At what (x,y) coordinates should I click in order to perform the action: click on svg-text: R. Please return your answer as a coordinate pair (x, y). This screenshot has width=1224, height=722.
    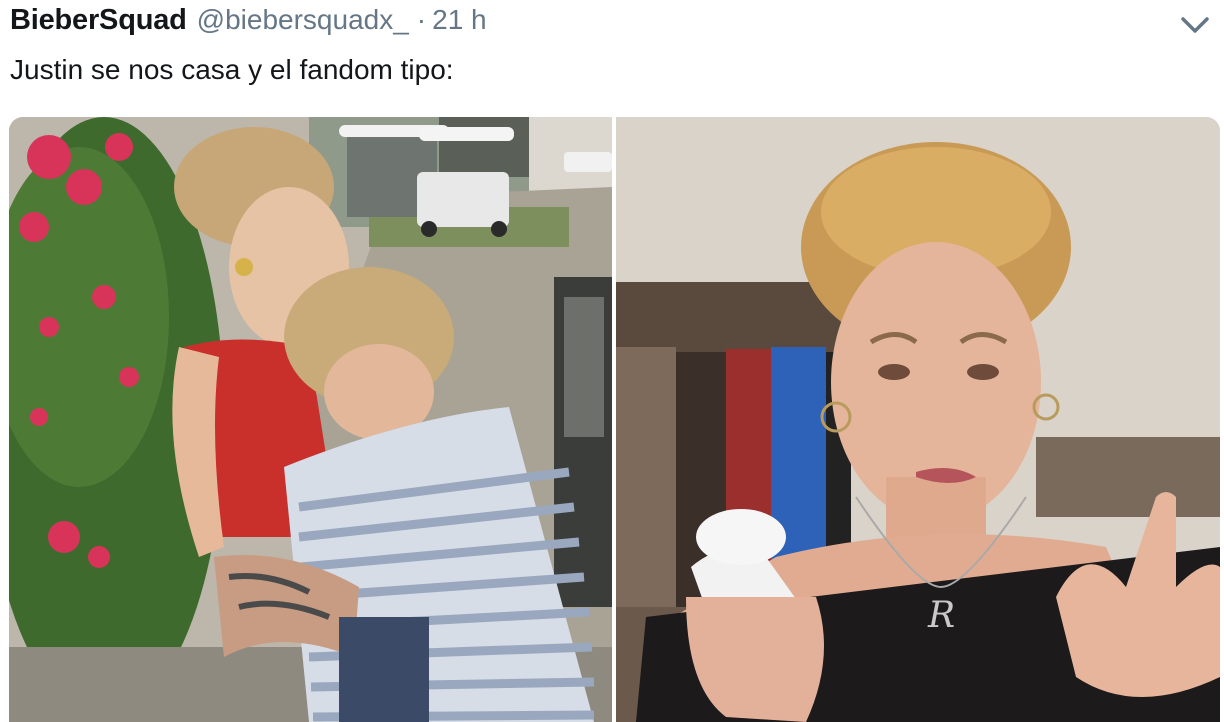
    Looking at the image, I should click on (941, 615).